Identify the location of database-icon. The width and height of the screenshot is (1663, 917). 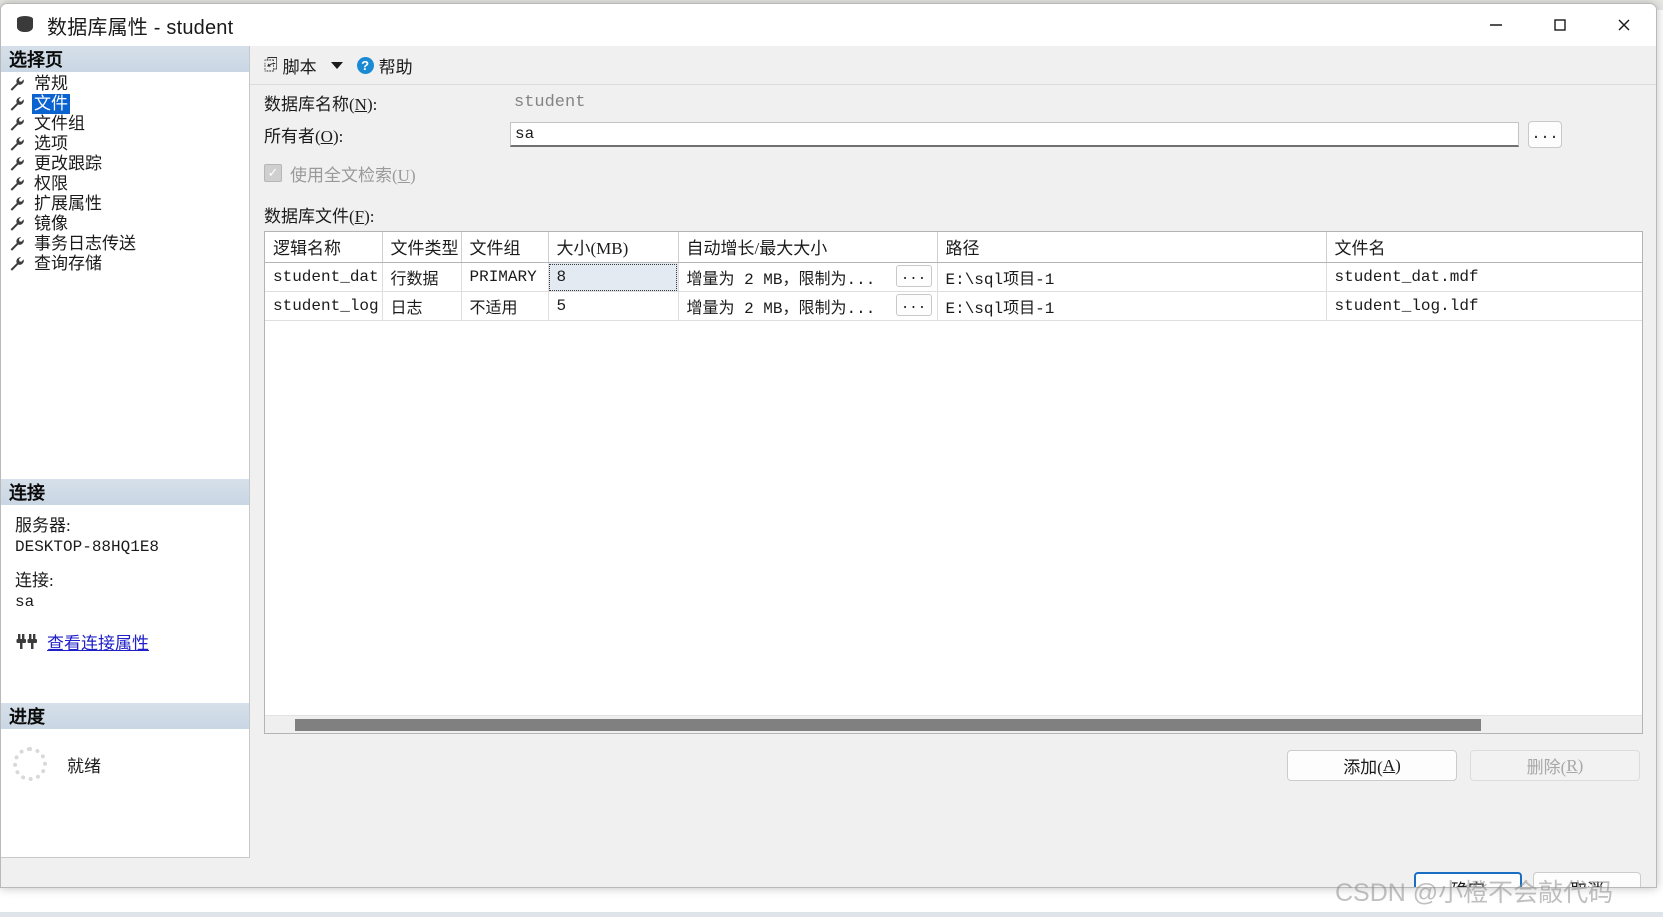
(25, 25).